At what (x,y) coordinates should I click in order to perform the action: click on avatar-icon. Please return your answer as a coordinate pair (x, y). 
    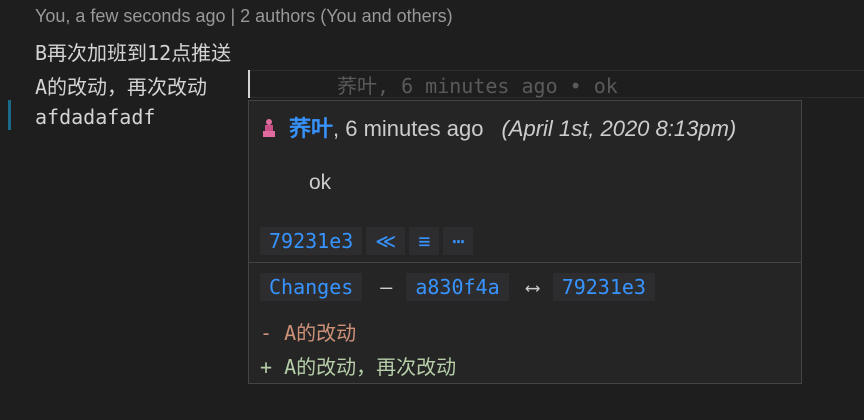
    Looking at the image, I should click on (269, 128).